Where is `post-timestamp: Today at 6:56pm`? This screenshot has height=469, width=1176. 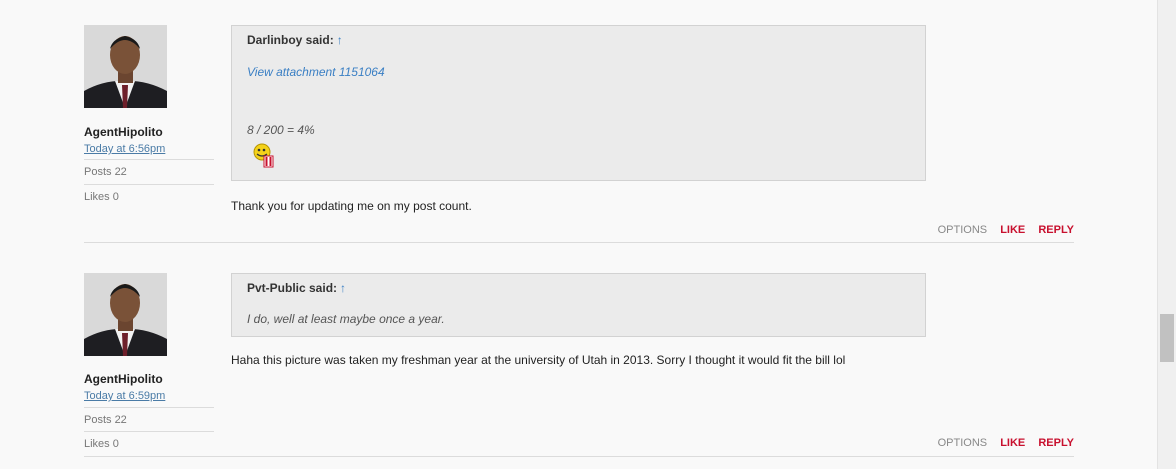 post-timestamp: Today at 6:56pm is located at coordinates (124, 149).